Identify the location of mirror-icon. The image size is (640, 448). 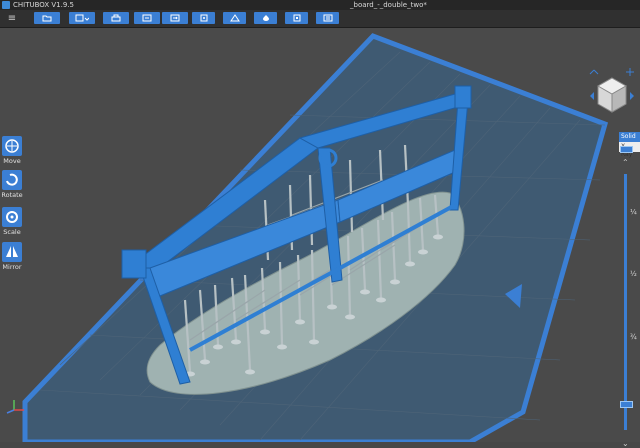
(12, 252).